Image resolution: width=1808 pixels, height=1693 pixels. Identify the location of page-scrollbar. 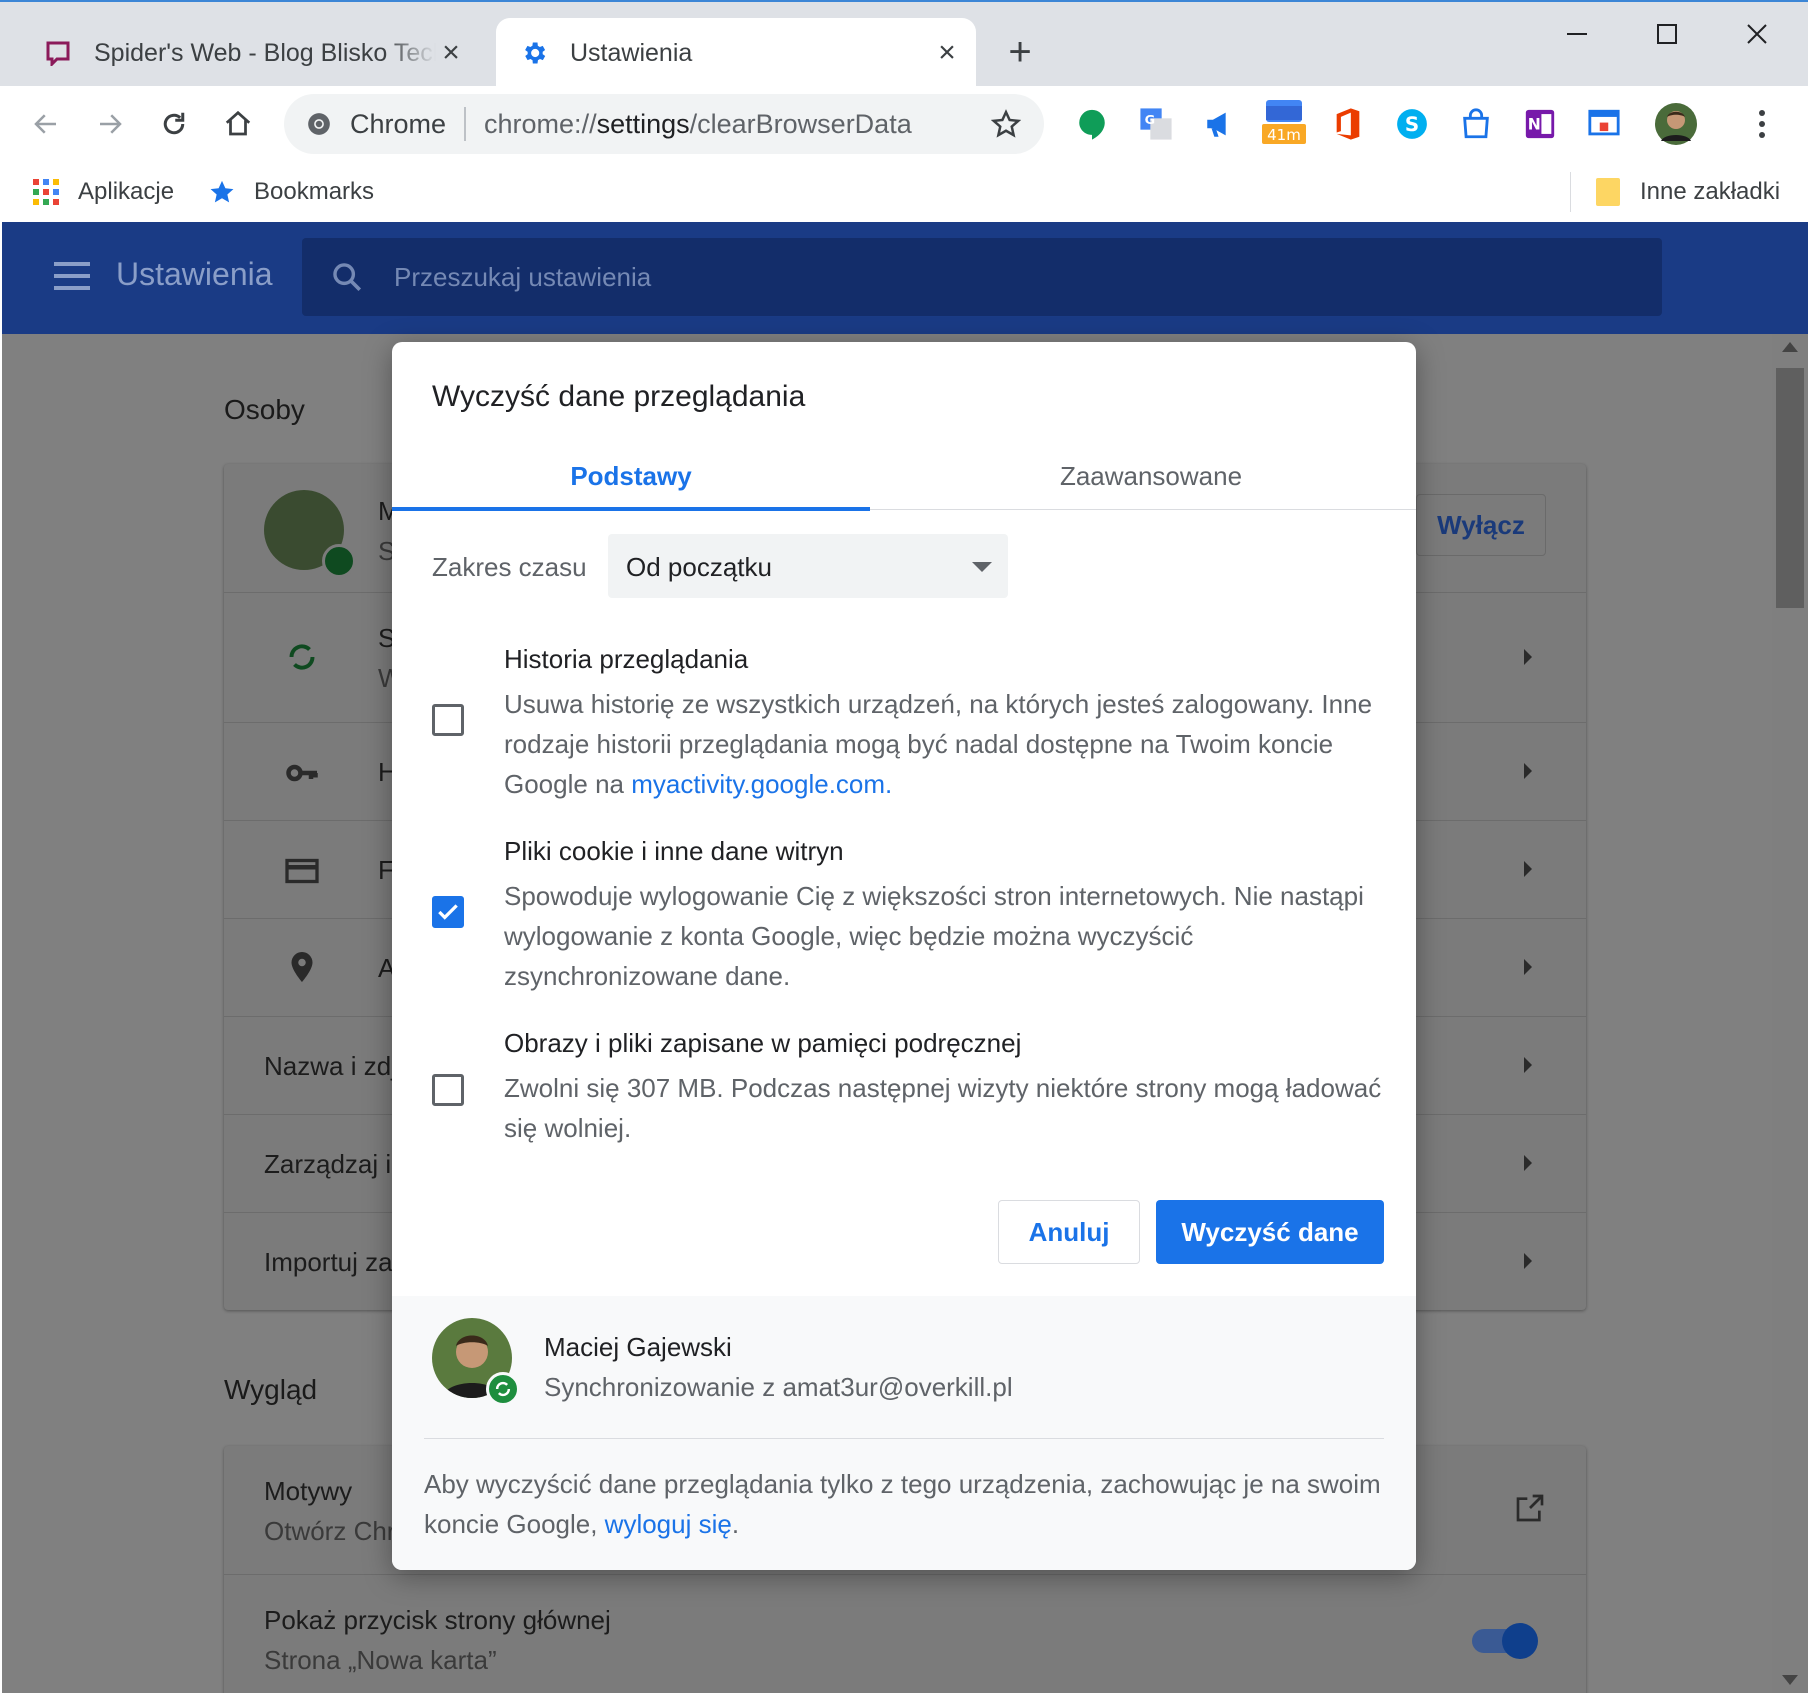
(1790, 1013).